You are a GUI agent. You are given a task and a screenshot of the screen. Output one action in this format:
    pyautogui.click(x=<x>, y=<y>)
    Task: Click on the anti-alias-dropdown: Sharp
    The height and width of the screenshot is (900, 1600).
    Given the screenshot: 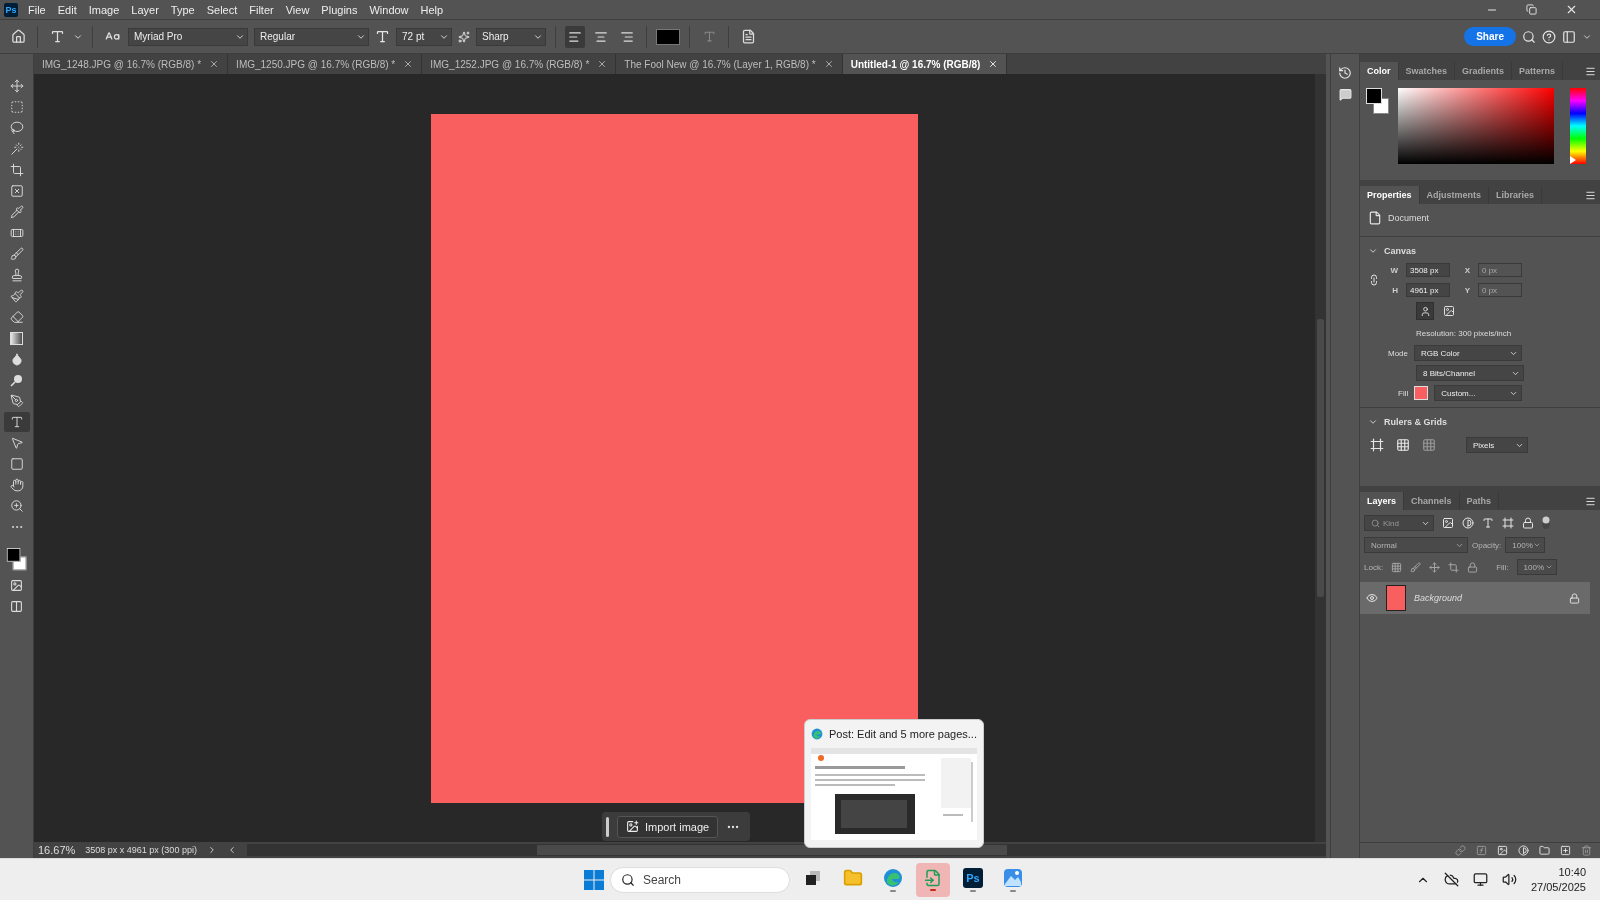 What is the action you would take?
    pyautogui.click(x=511, y=36)
    